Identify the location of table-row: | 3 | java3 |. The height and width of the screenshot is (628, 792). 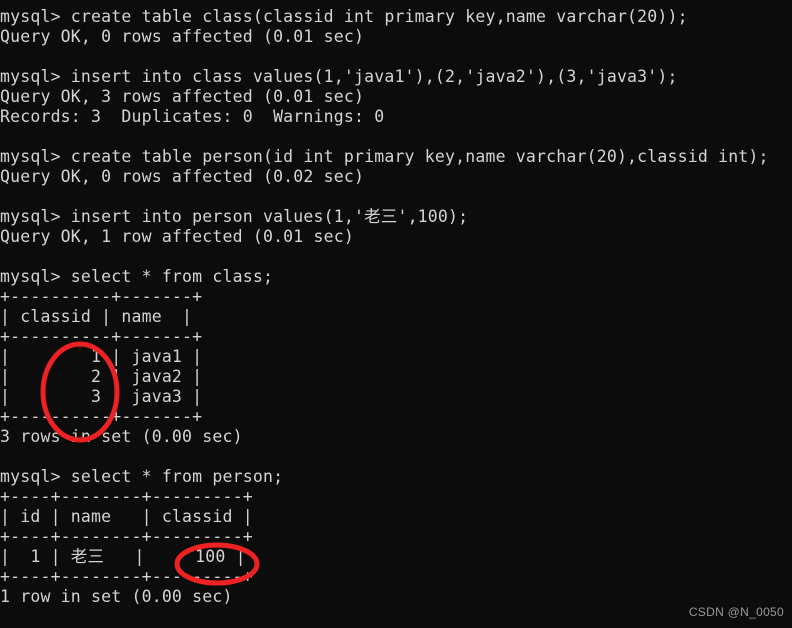
(101, 396).